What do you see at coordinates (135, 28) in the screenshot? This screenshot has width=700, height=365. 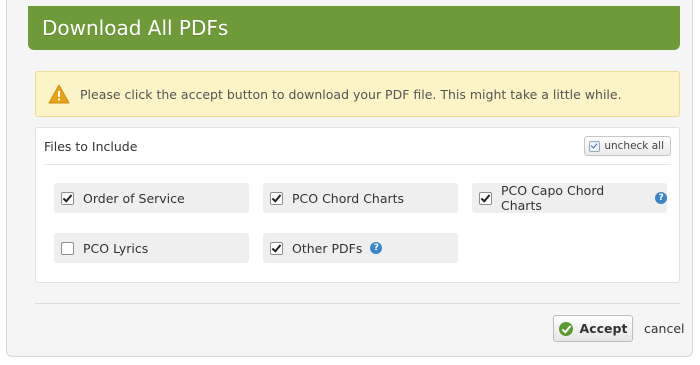 I see `dialog-title: Download All PDFs` at bounding box center [135, 28].